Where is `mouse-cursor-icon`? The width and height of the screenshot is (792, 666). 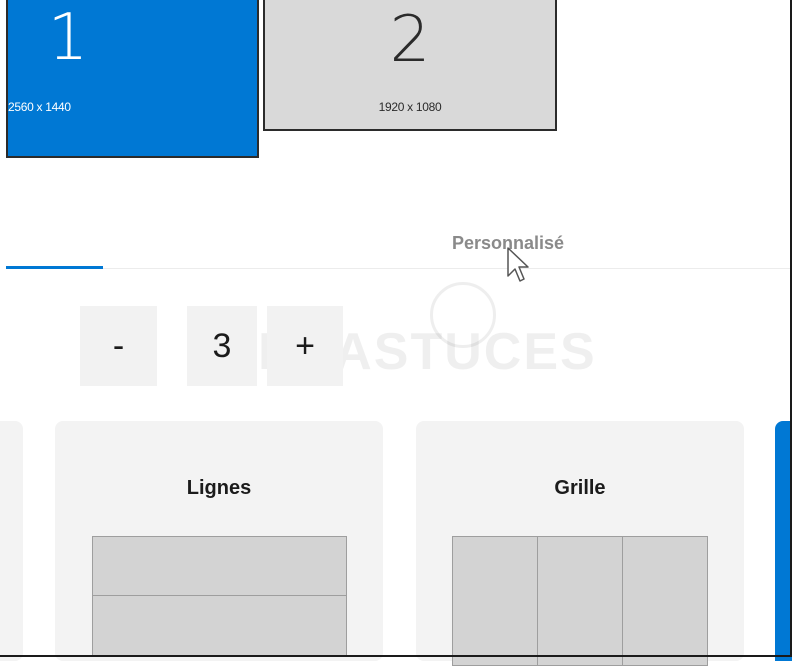 mouse-cursor-icon is located at coordinates (518, 264).